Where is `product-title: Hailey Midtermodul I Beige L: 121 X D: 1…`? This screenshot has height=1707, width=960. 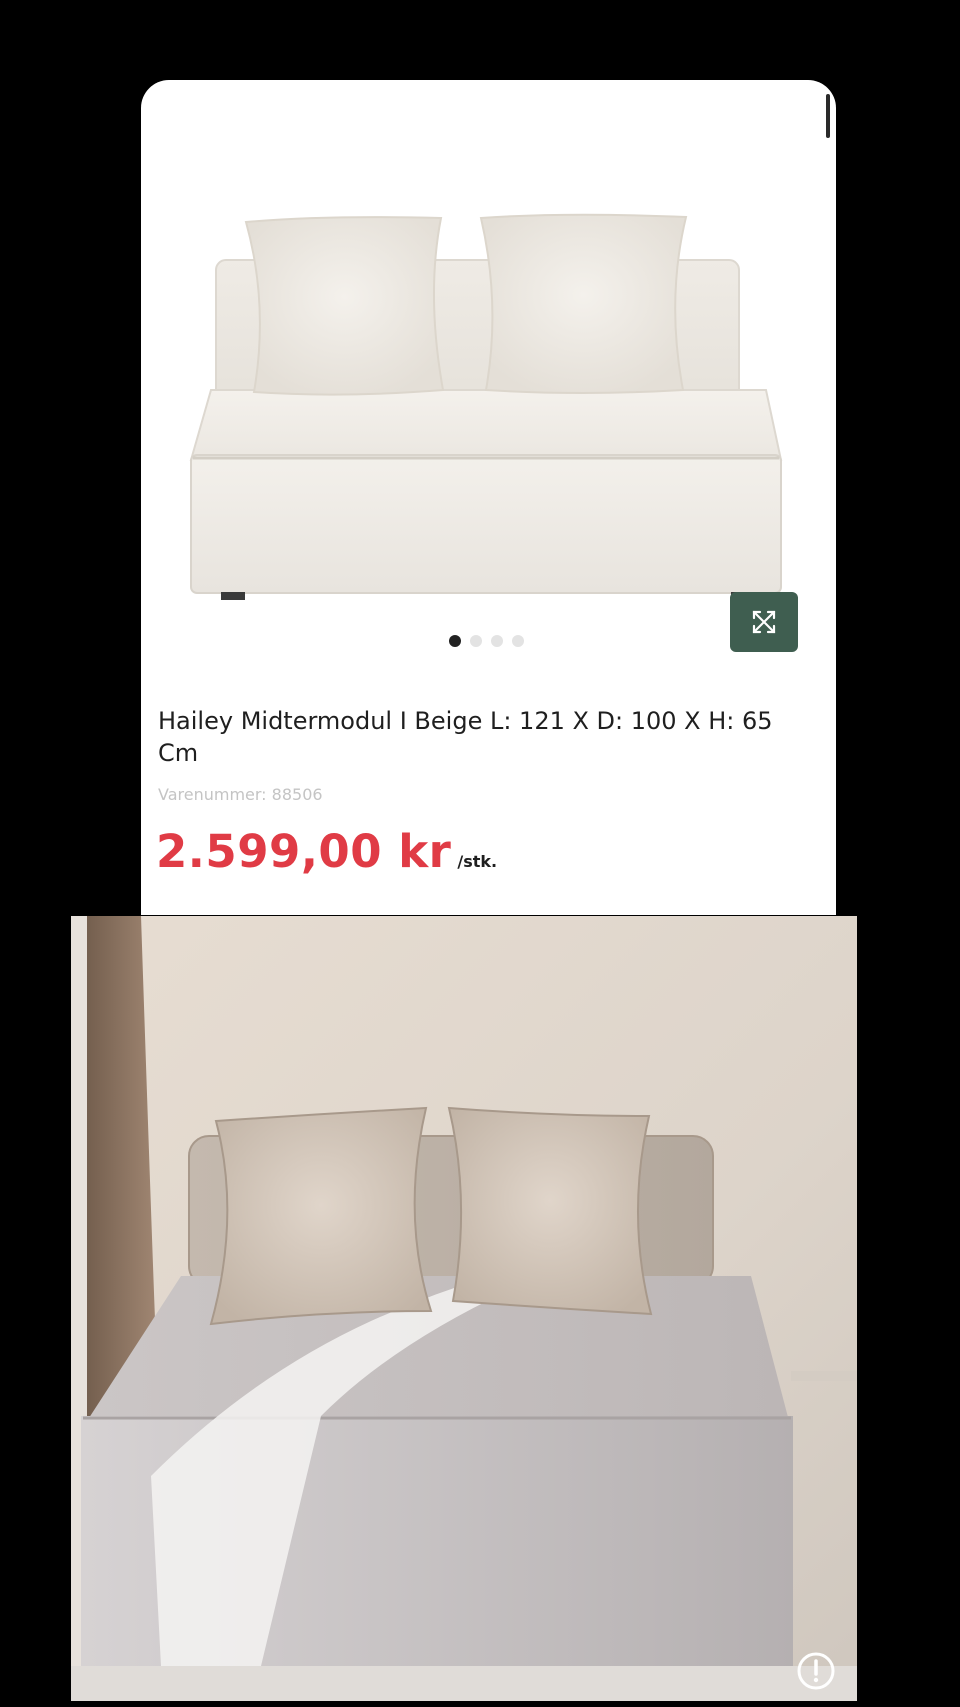
product-title: Hailey Midtermodul I Beige L: 121 X D: 1… is located at coordinates (465, 737).